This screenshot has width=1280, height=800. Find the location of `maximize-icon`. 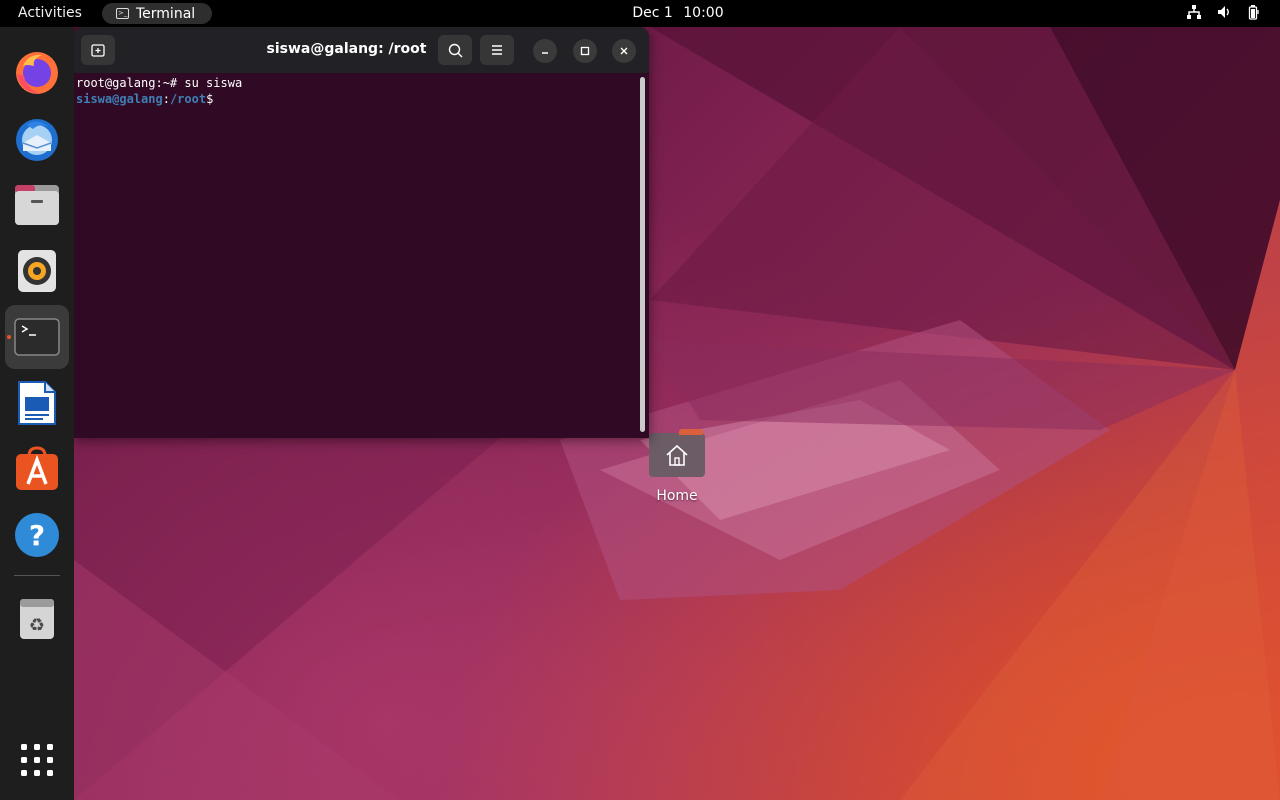

maximize-icon is located at coordinates (585, 51).